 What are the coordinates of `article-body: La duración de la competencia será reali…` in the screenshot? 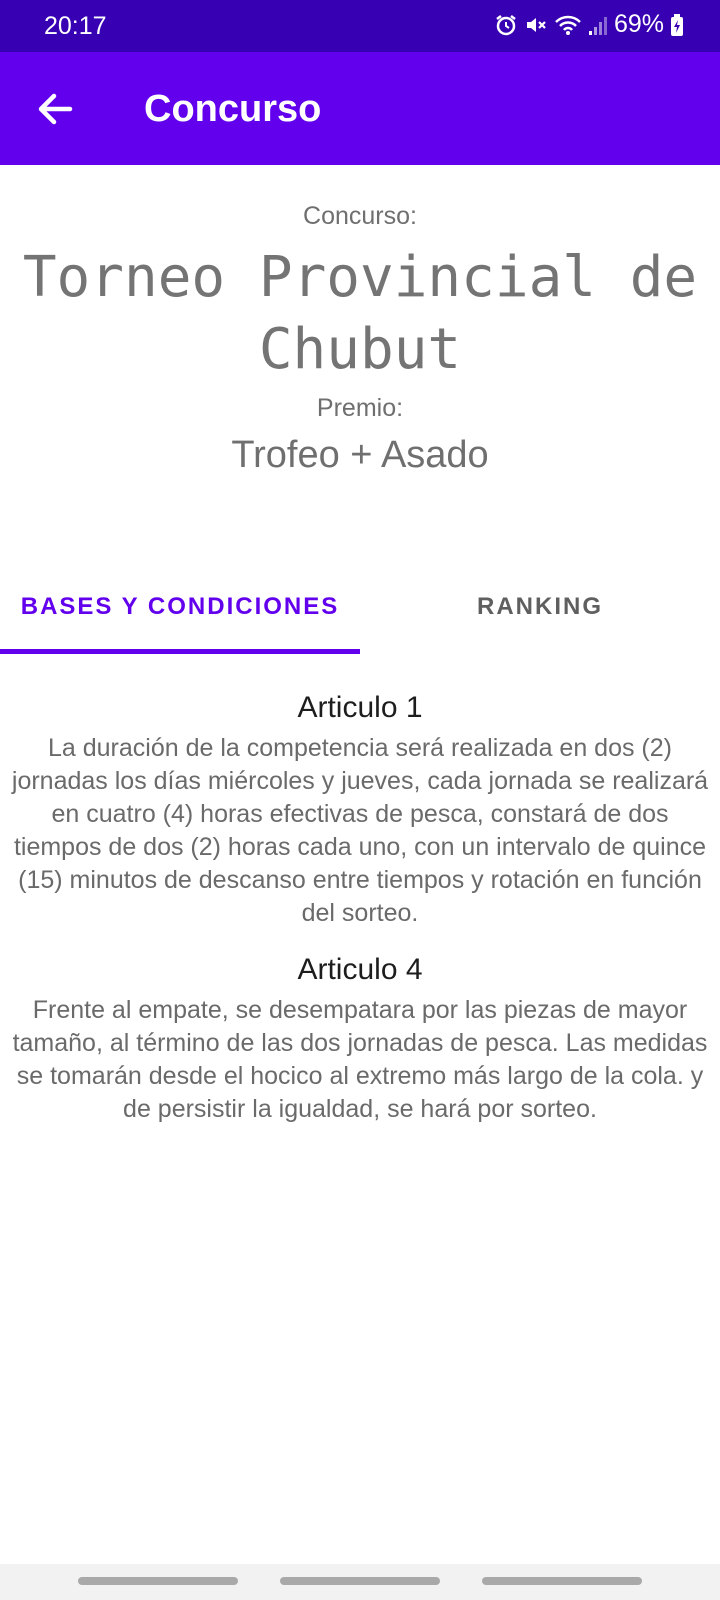 It's located at (360, 830).